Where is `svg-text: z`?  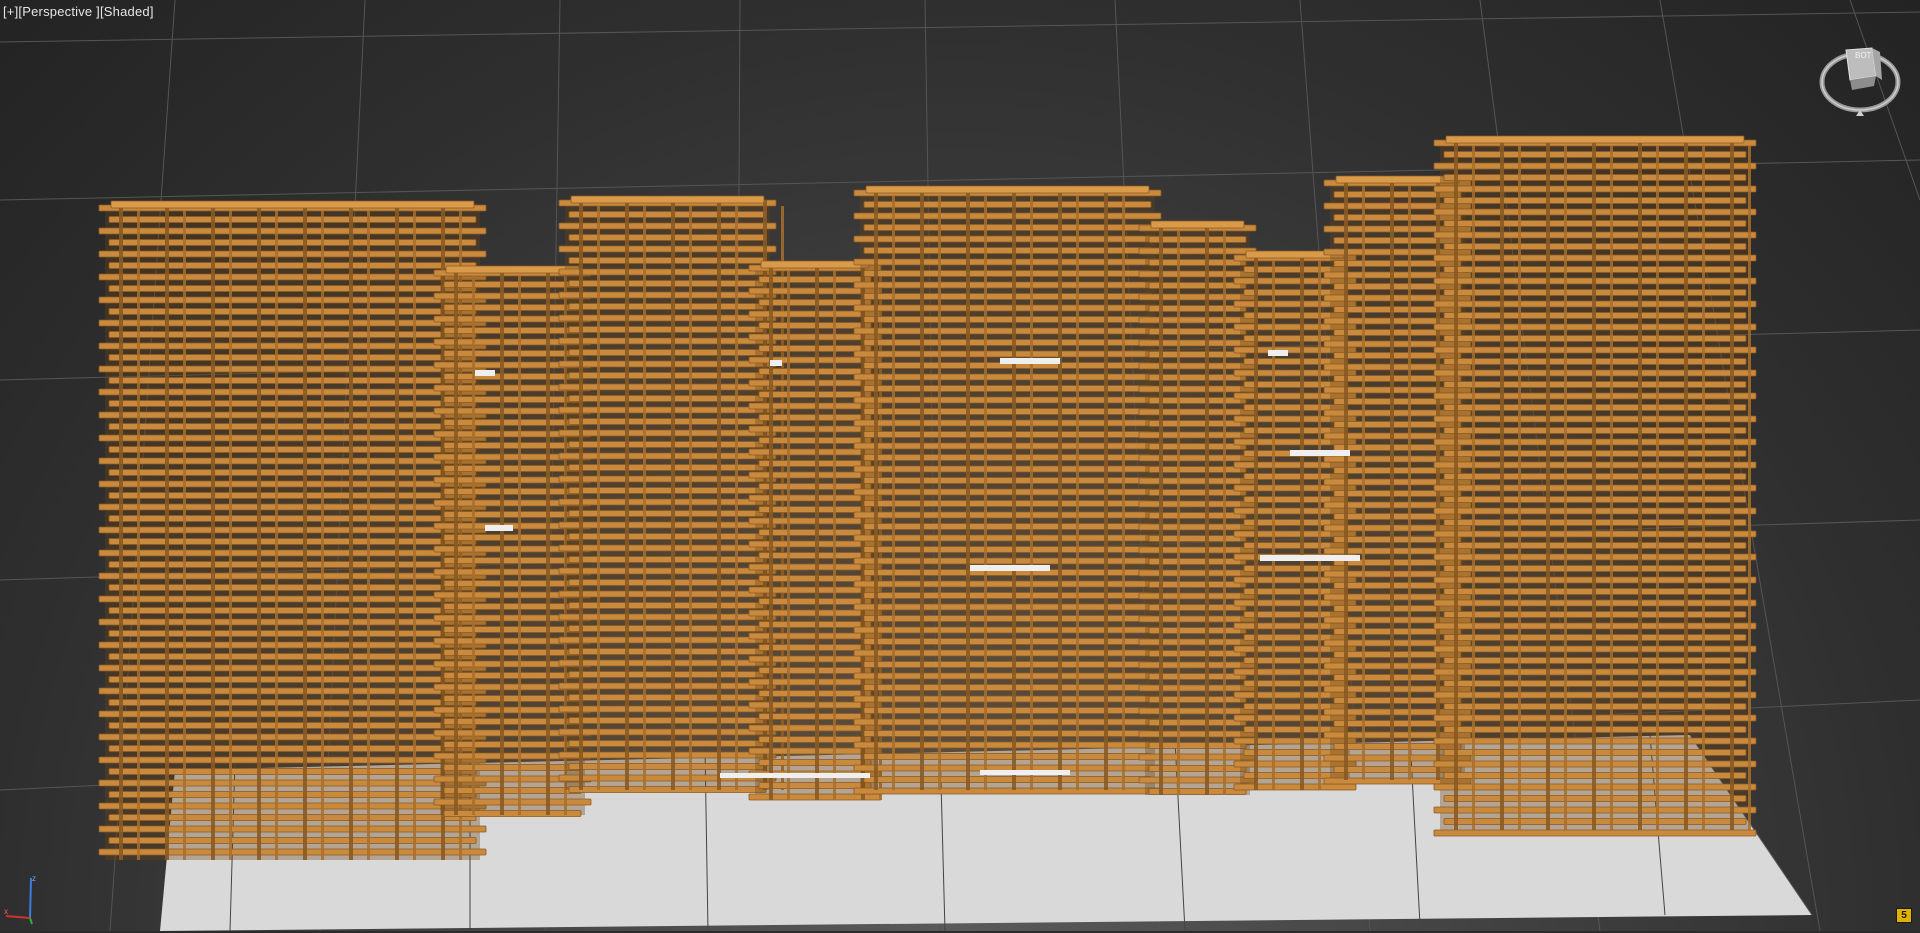
svg-text: z is located at coordinates (34, 878).